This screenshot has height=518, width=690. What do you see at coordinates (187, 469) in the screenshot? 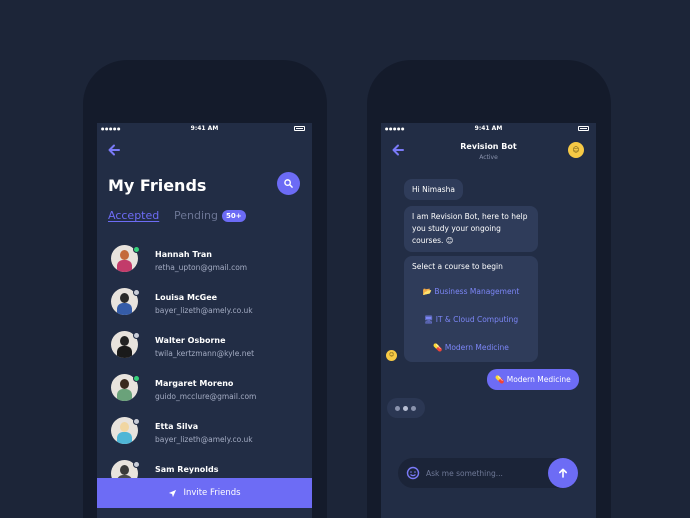
I see `friend-name: Sam Reynolds` at bounding box center [187, 469].